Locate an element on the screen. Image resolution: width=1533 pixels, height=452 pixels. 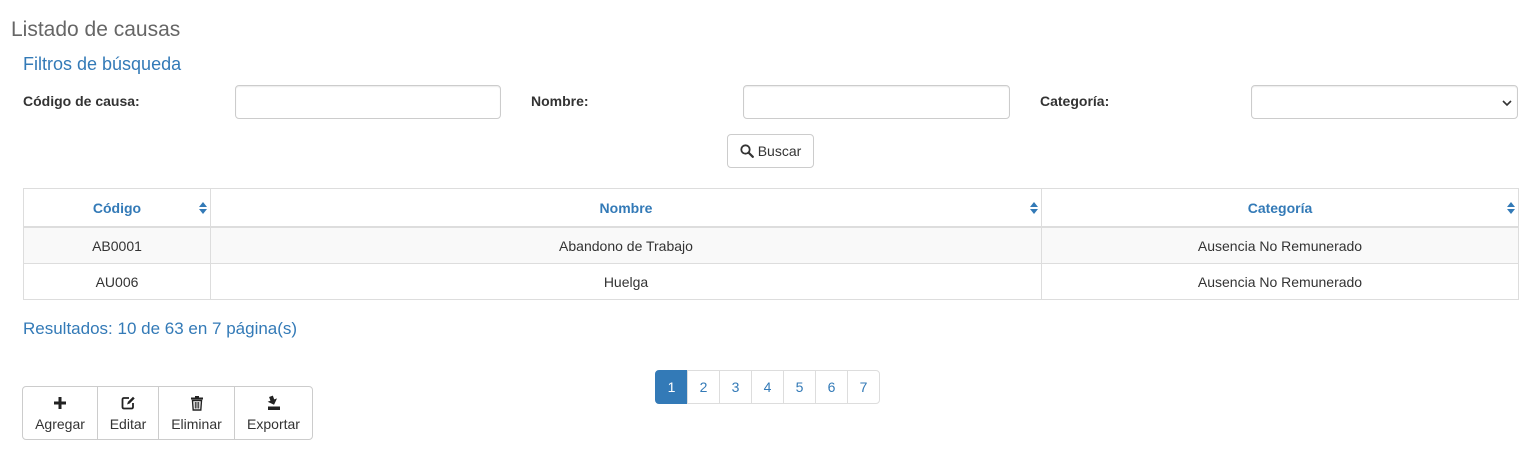
column-header-label: Nombre is located at coordinates (626, 207).